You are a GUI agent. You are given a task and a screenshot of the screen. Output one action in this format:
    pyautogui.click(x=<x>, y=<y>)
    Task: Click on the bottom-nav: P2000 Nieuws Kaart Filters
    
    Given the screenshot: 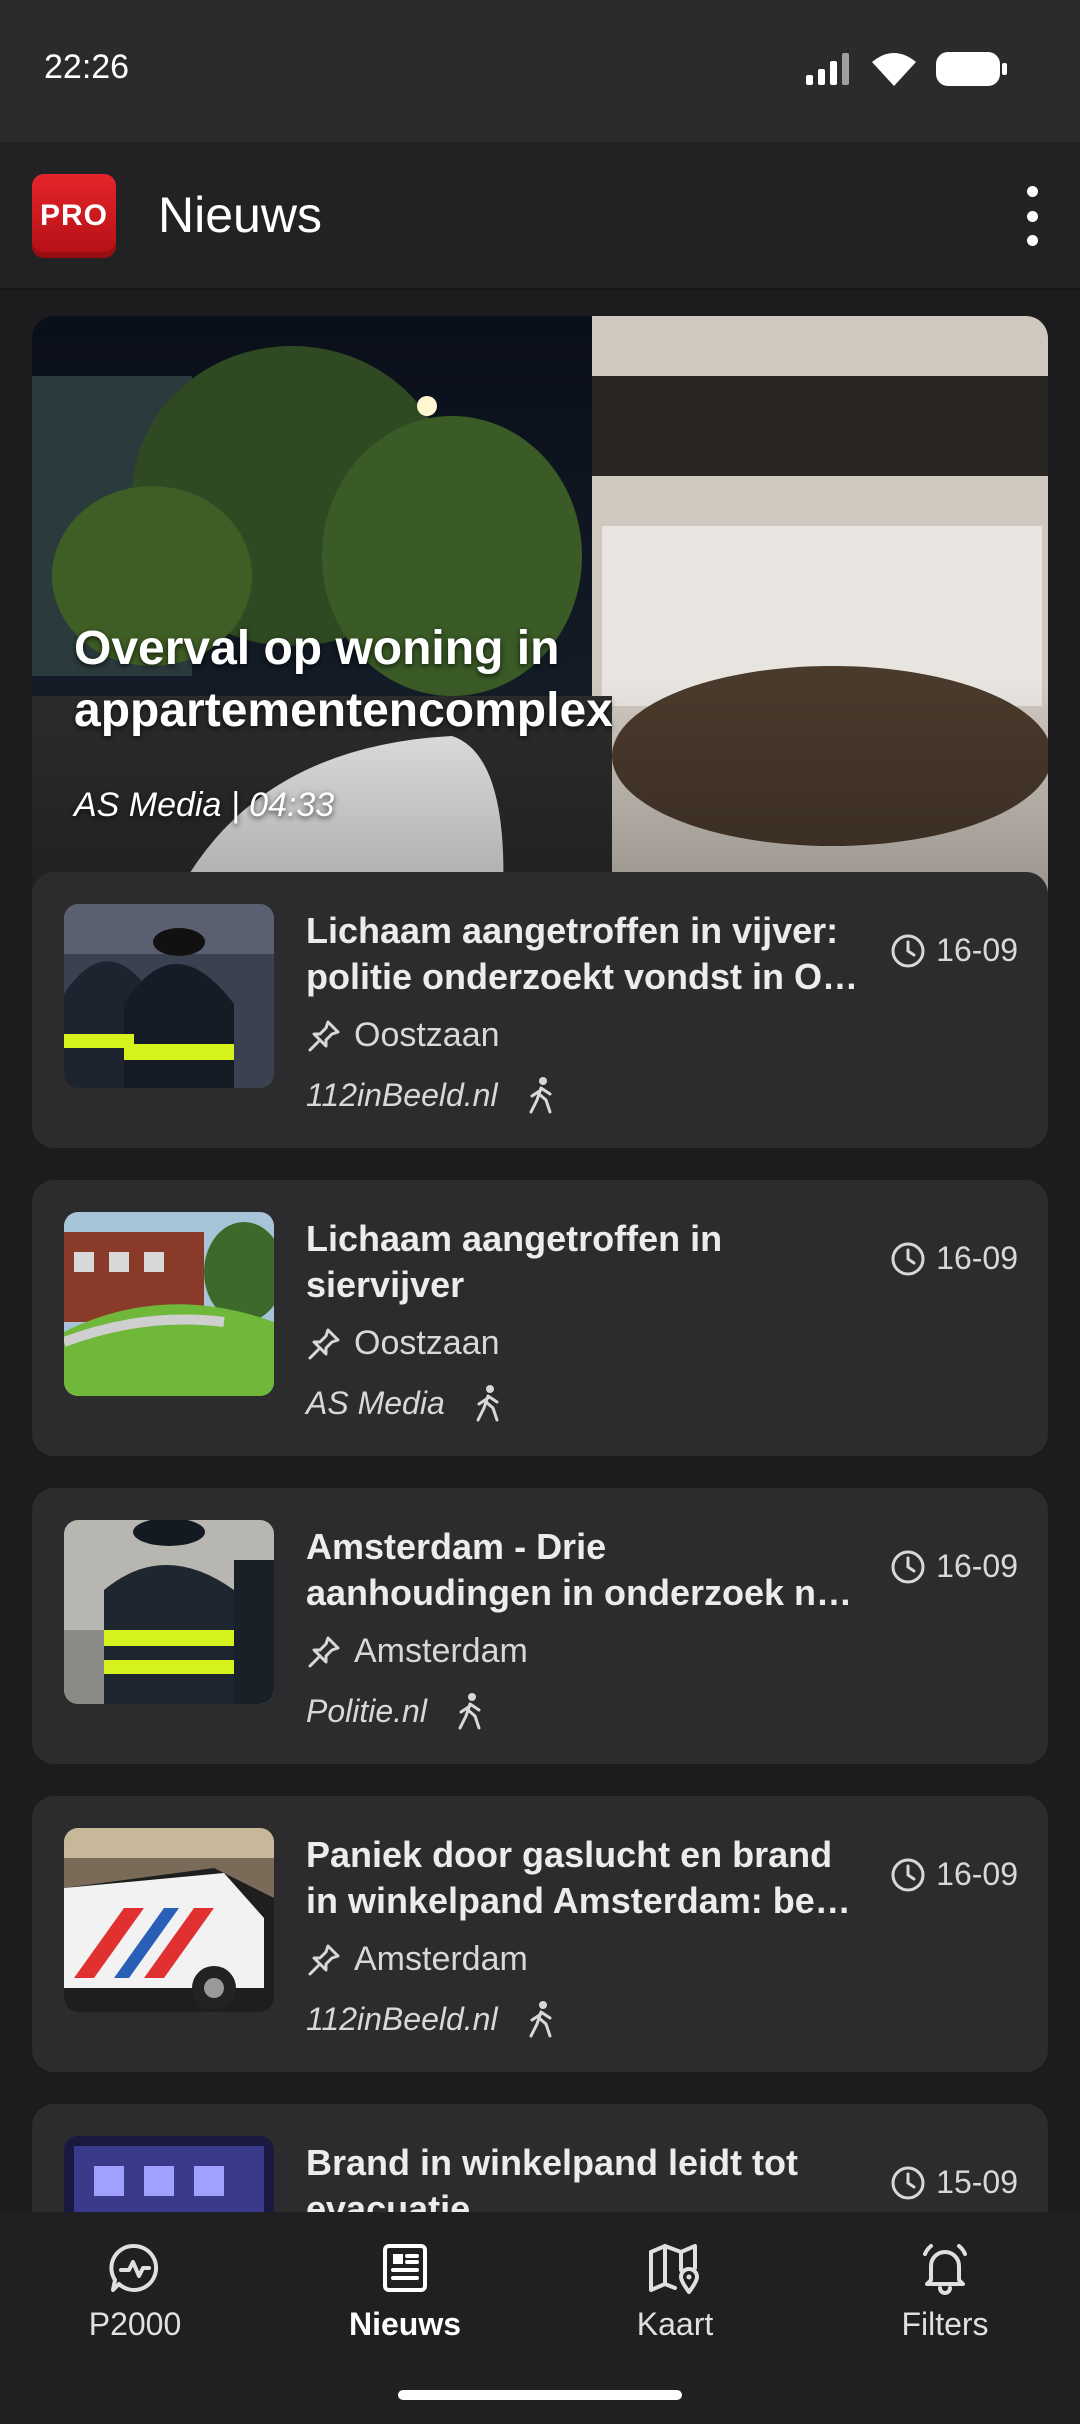 What is the action you would take?
    pyautogui.click(x=540, y=2318)
    